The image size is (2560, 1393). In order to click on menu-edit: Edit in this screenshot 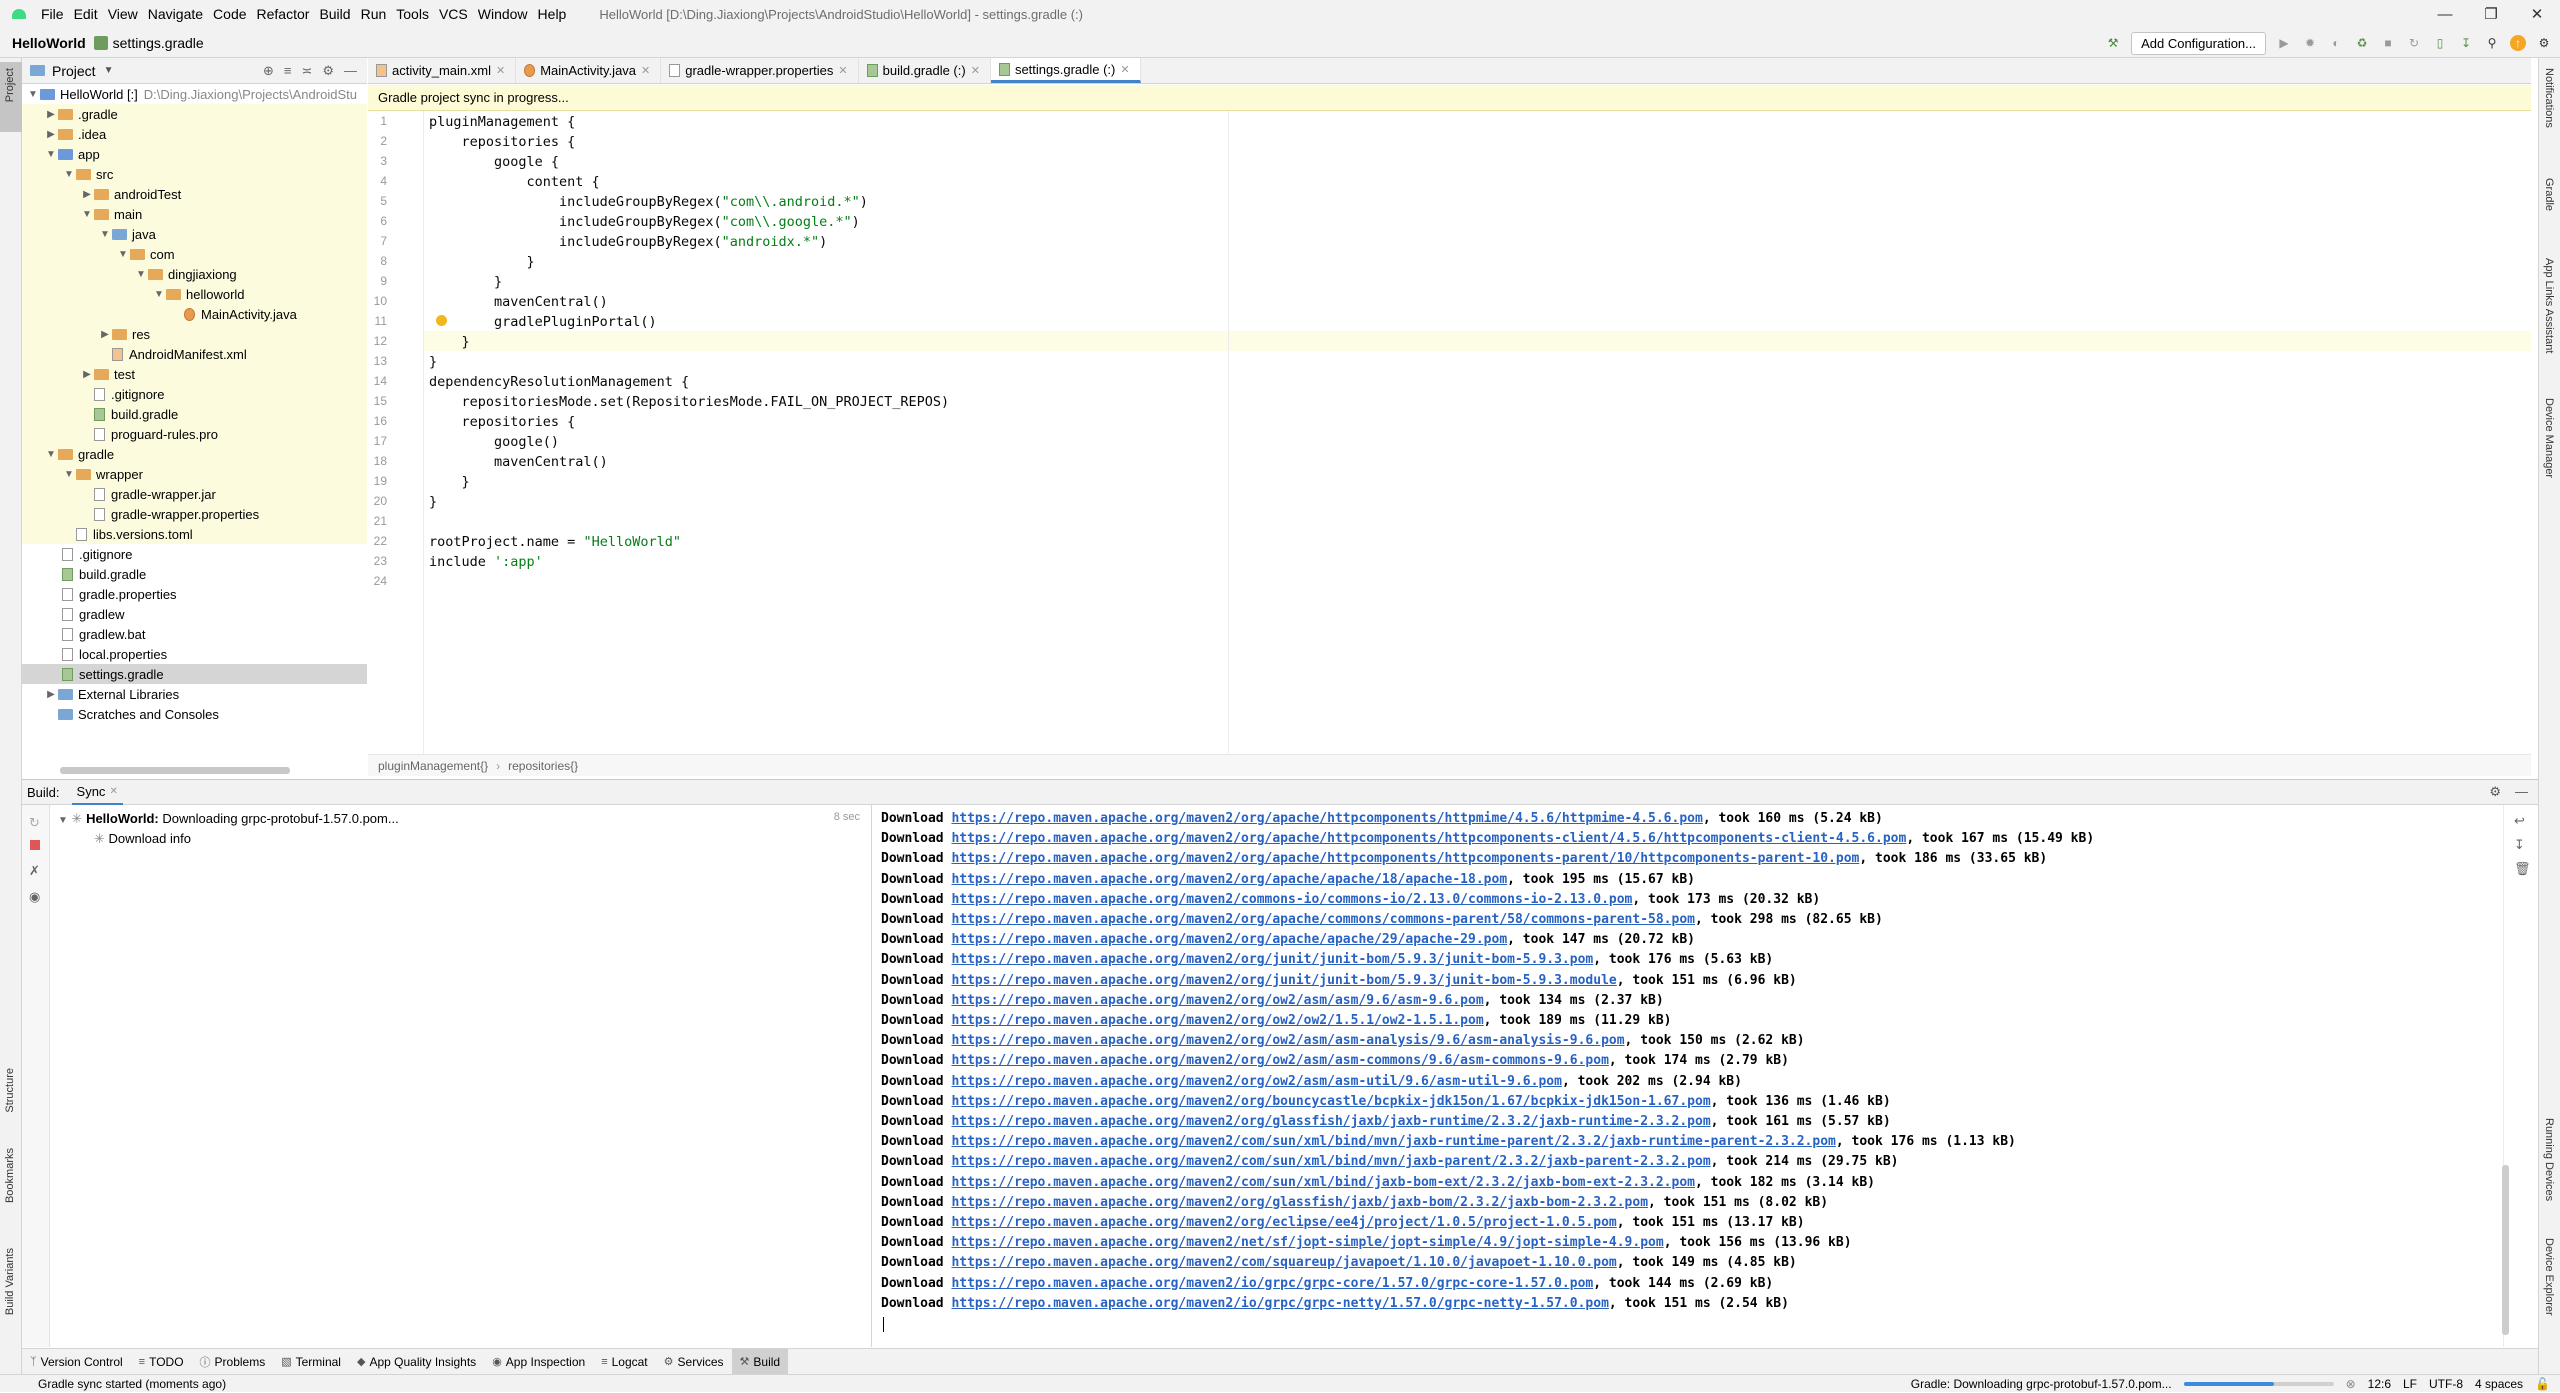, I will do `click(86, 14)`.